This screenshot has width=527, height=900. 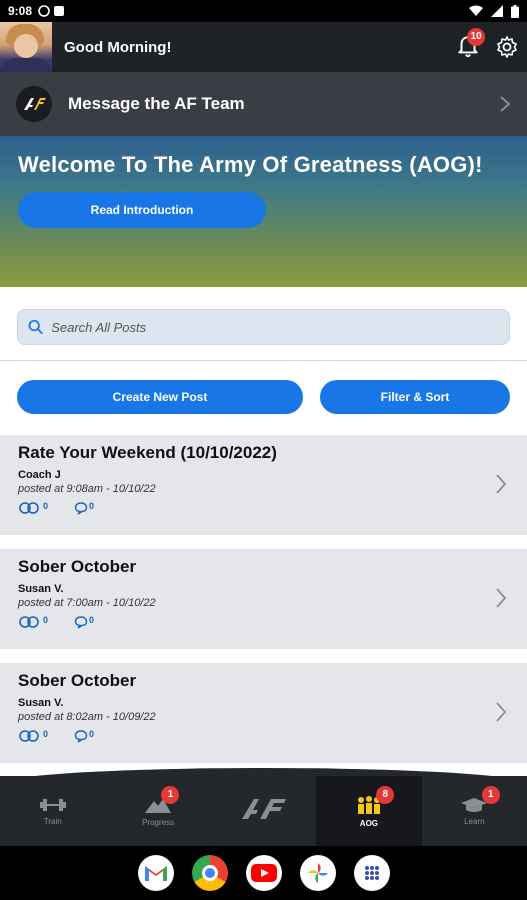 What do you see at coordinates (44, 11) in the screenshot?
I see `notification-icon` at bounding box center [44, 11].